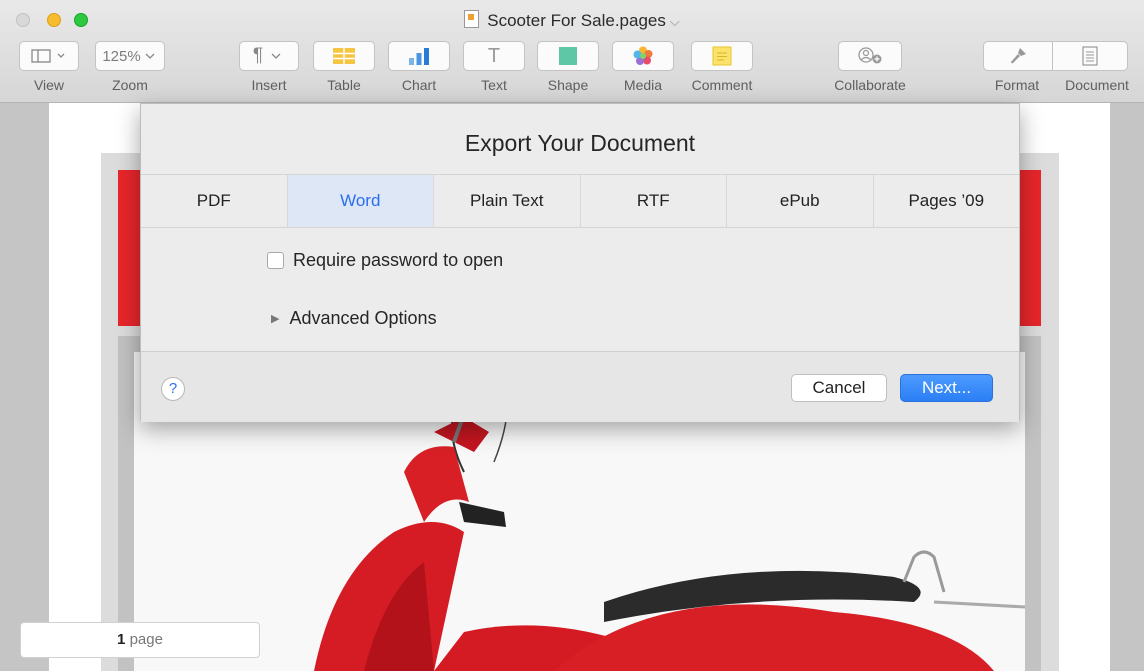 This screenshot has width=1144, height=671. I want to click on view-button, so click(49, 56).